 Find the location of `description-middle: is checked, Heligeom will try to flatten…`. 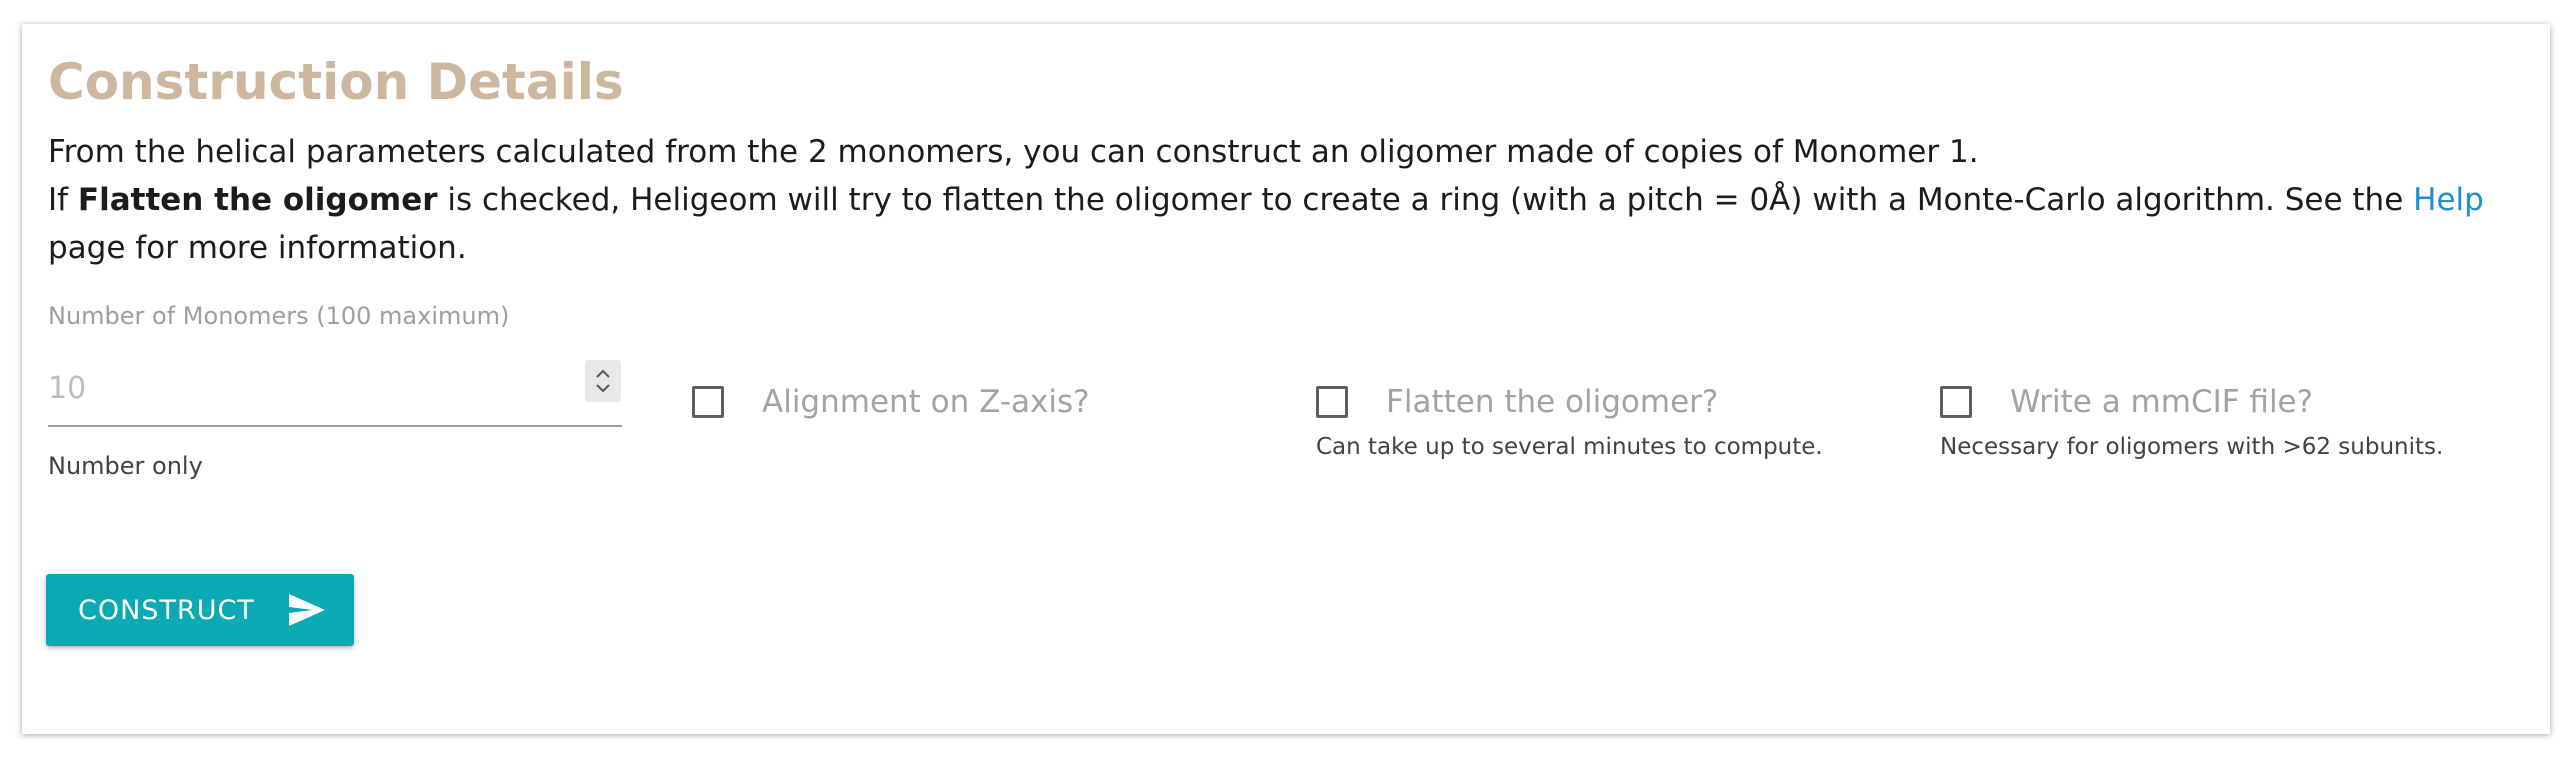

description-middle: is checked, Heligeom will try to flatten… is located at coordinates (1425, 200).